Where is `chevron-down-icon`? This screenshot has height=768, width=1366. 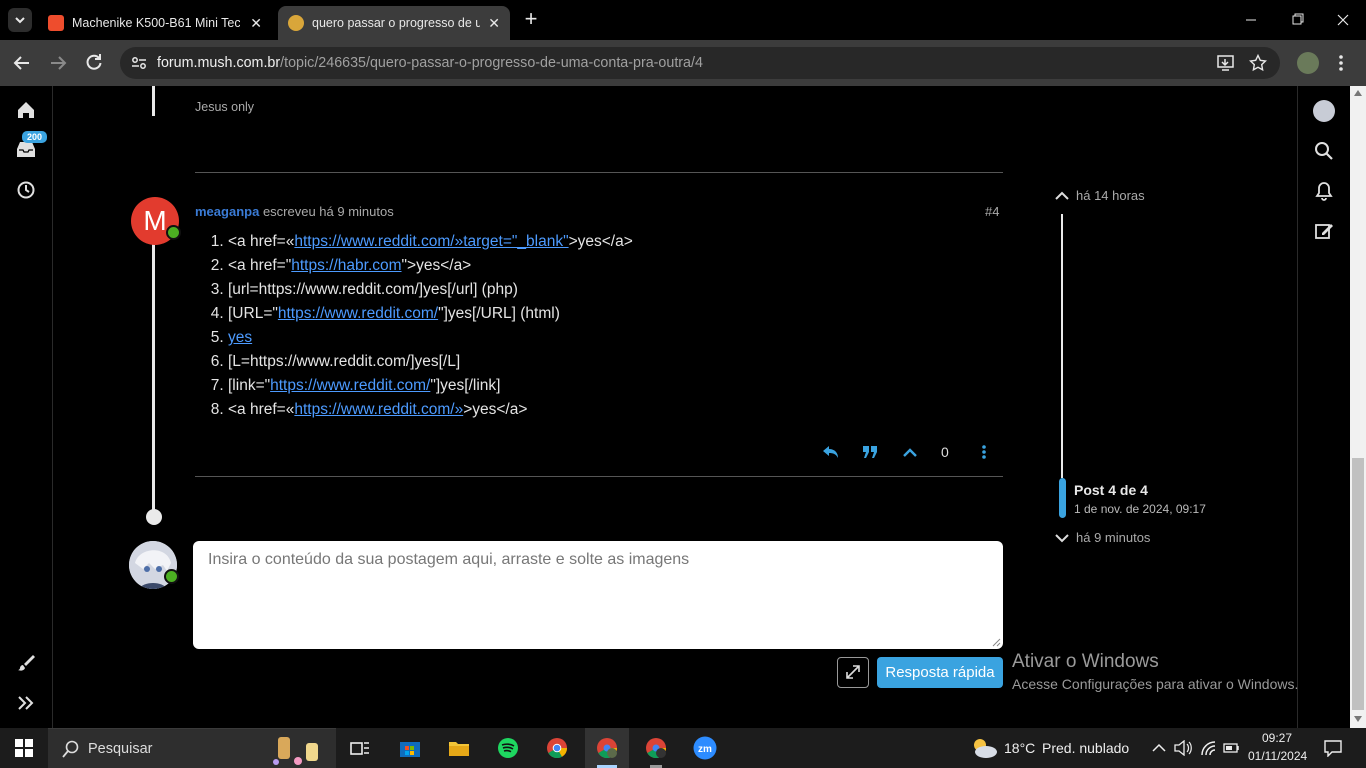
chevron-down-icon is located at coordinates (1062, 537).